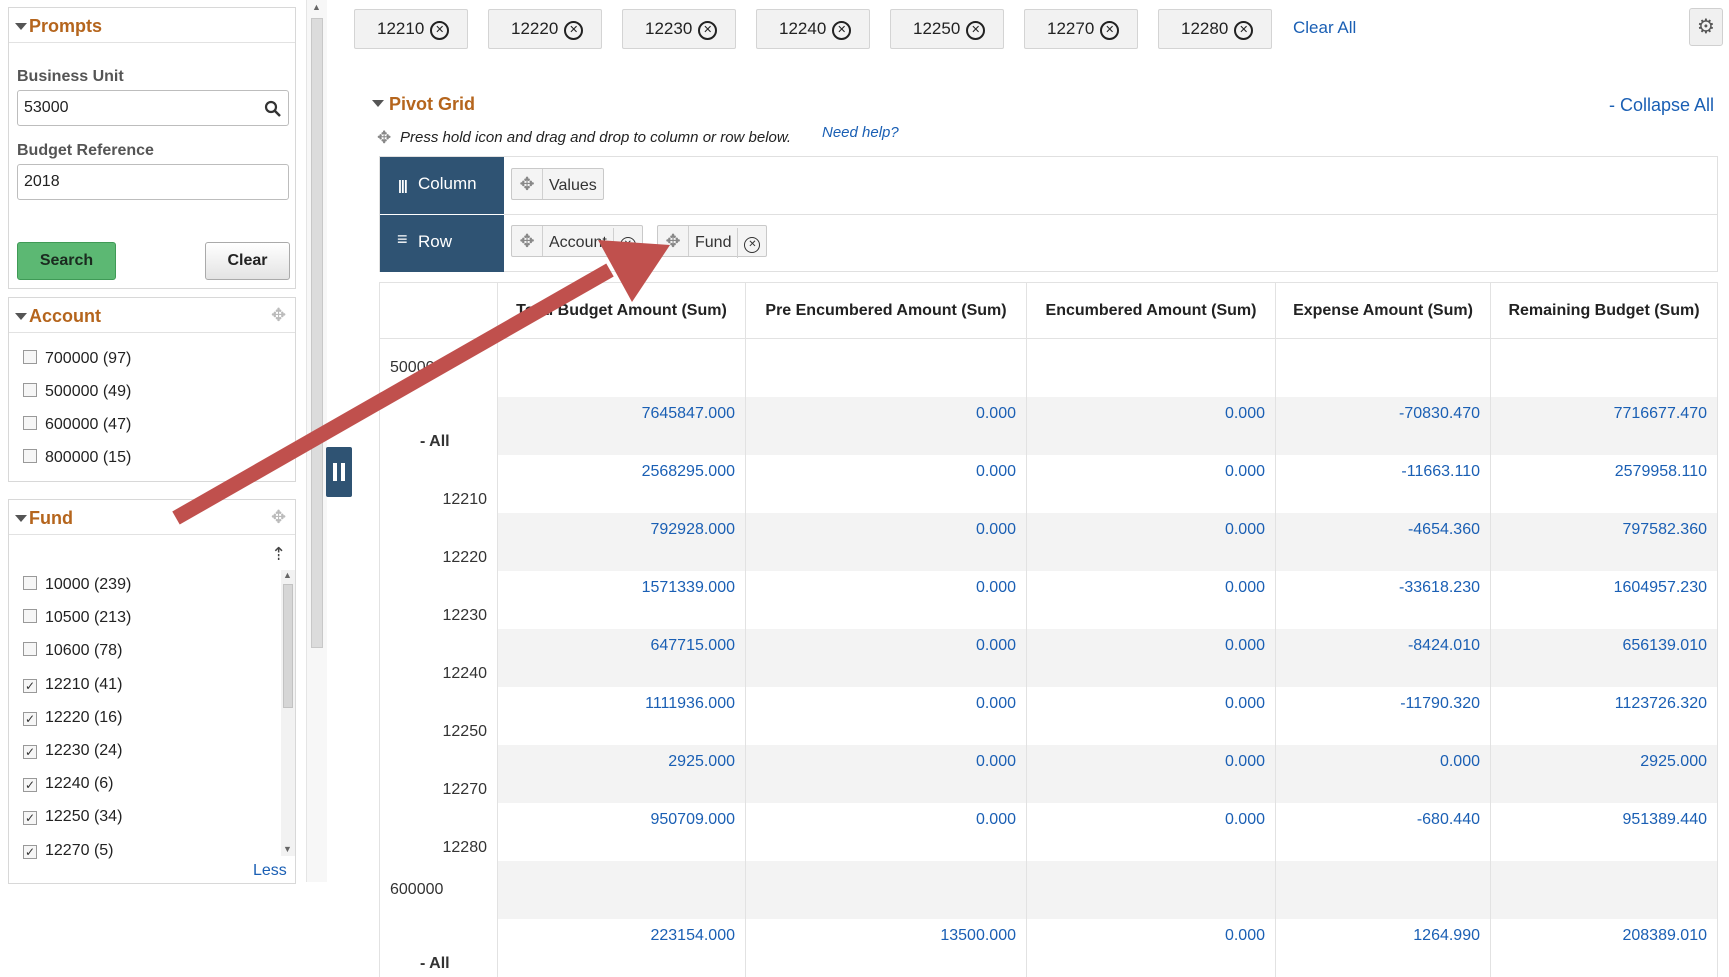 The image size is (1729, 977). I want to click on value-cell: 13500.000, so click(886, 948).